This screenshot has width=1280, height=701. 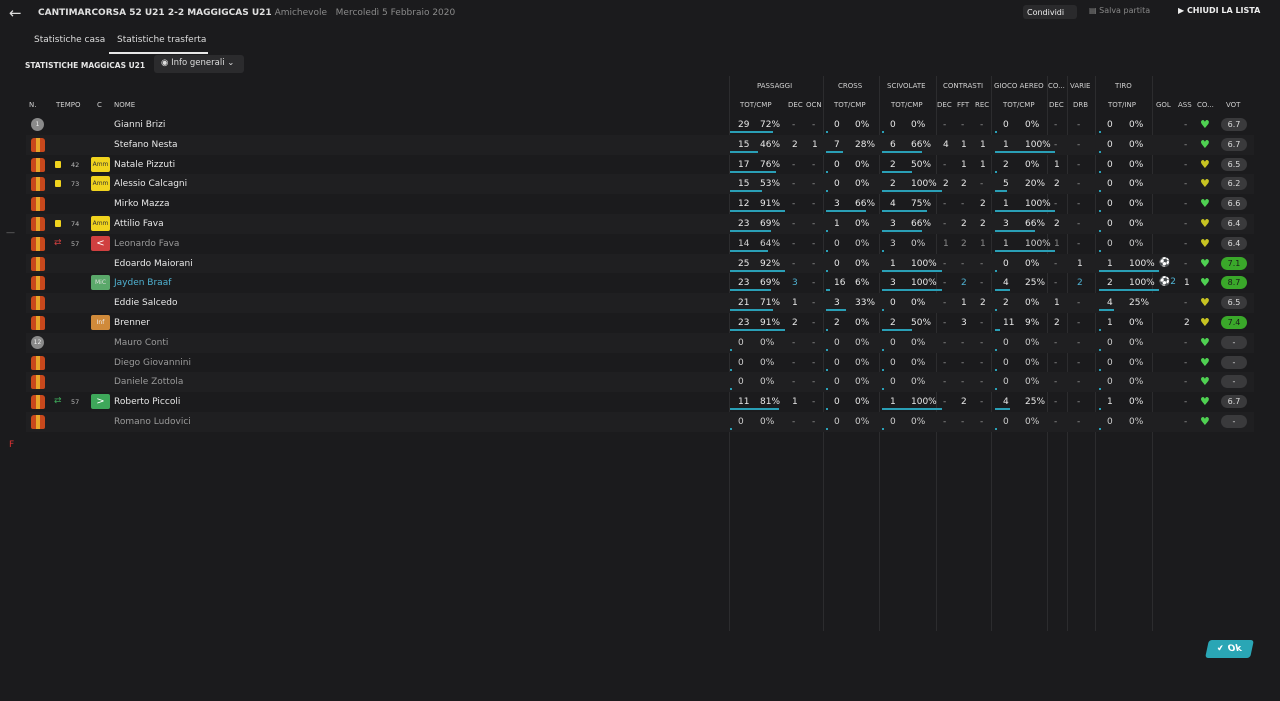 What do you see at coordinates (148, 382) in the screenshot?
I see `player-name: Daniele Zottola` at bounding box center [148, 382].